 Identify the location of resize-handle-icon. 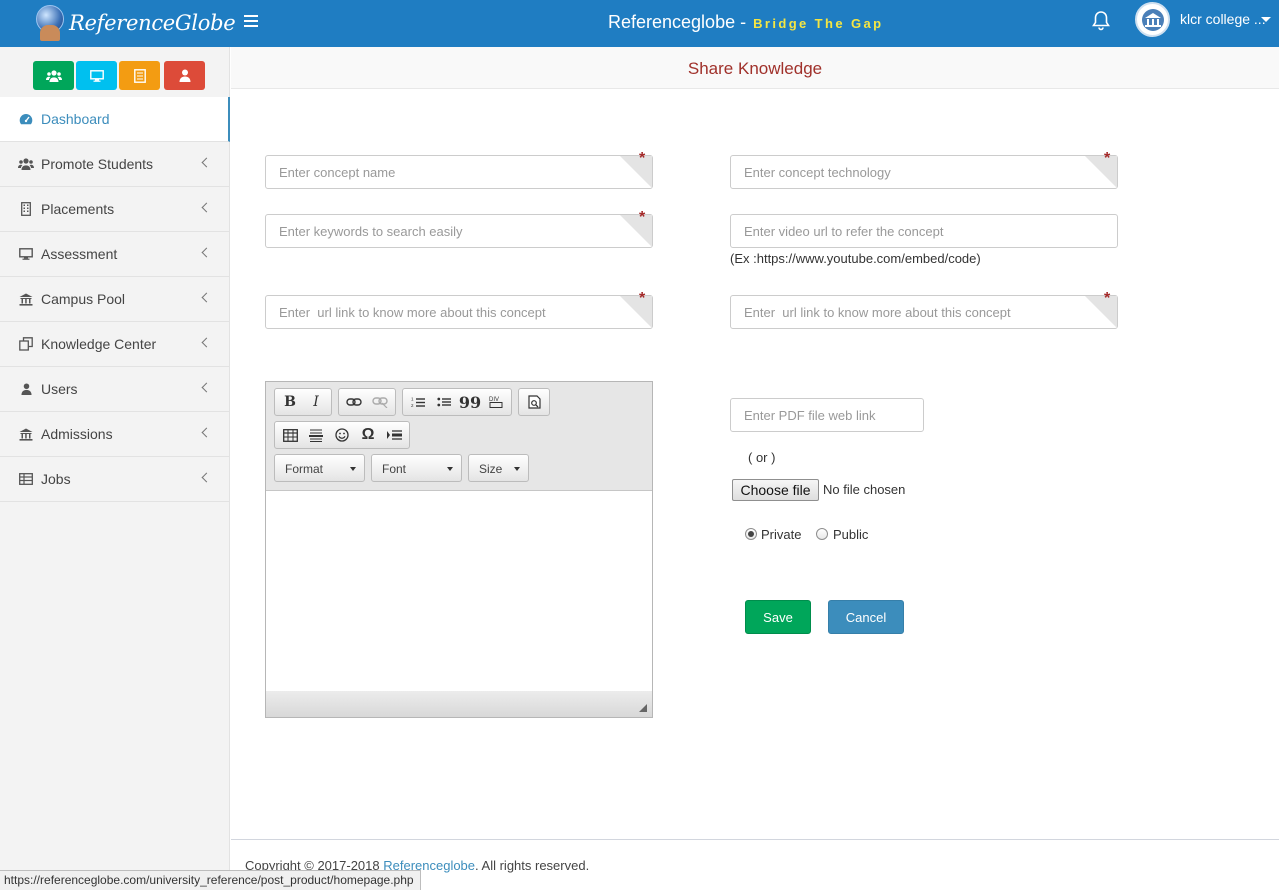
(643, 708).